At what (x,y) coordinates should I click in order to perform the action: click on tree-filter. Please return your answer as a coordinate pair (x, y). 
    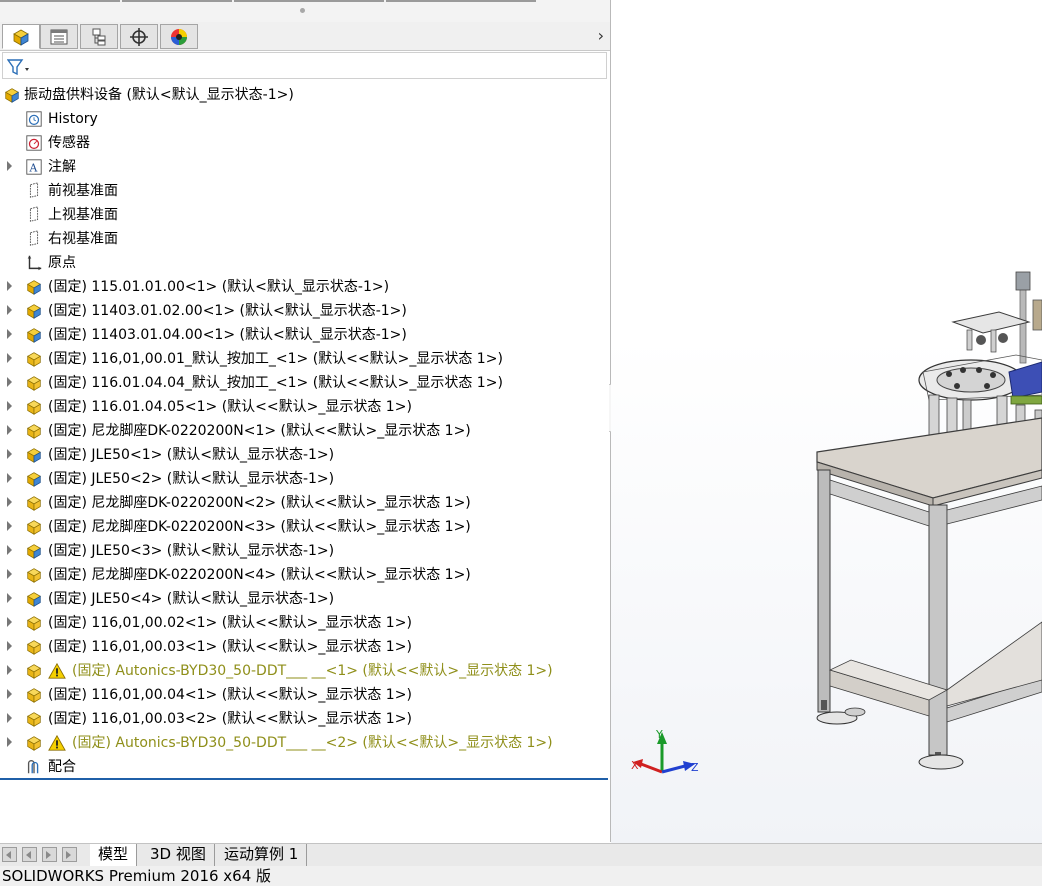
    Looking at the image, I should click on (304, 65).